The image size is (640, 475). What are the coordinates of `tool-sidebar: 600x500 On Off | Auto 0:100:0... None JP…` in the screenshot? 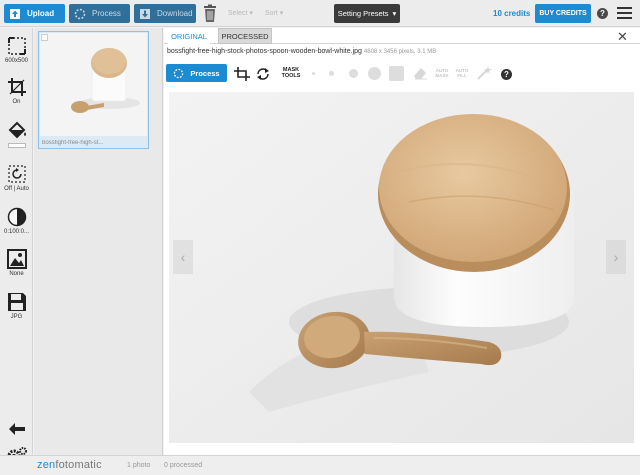 It's located at (16, 246).